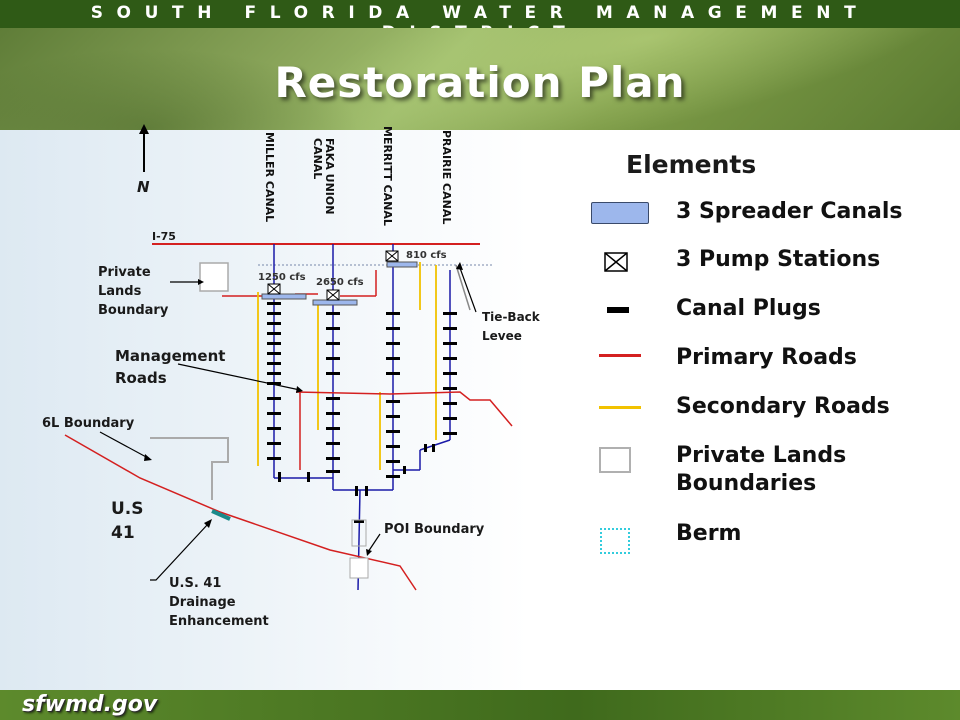  What do you see at coordinates (340, 282) in the screenshot?
I see `flow-label-faka-union: 2650 cfs` at bounding box center [340, 282].